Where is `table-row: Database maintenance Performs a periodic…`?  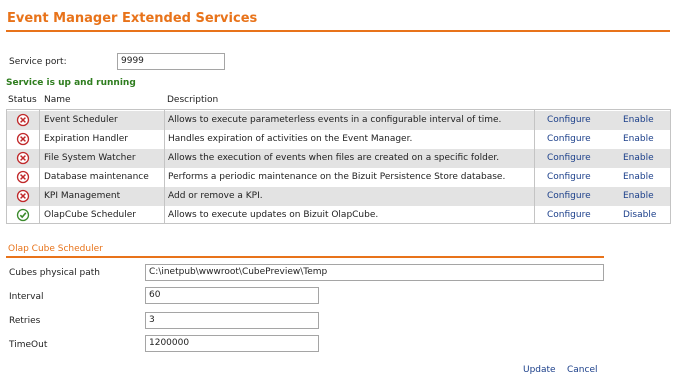
table-row: Database maintenance Performs a periodic… is located at coordinates (338, 177).